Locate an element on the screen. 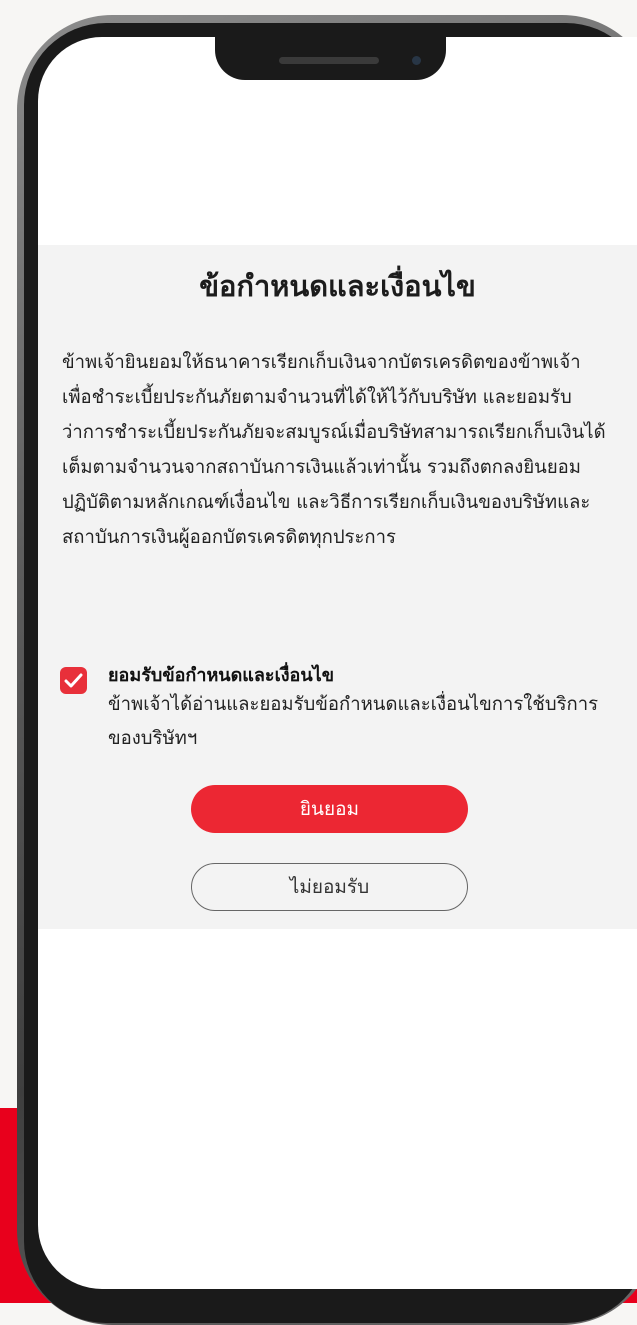 Image resolution: width=637 pixels, height=1325 pixels. agreement-title: ยอมรับข้อกำหนดและเงื่อนไข is located at coordinates (221, 675).